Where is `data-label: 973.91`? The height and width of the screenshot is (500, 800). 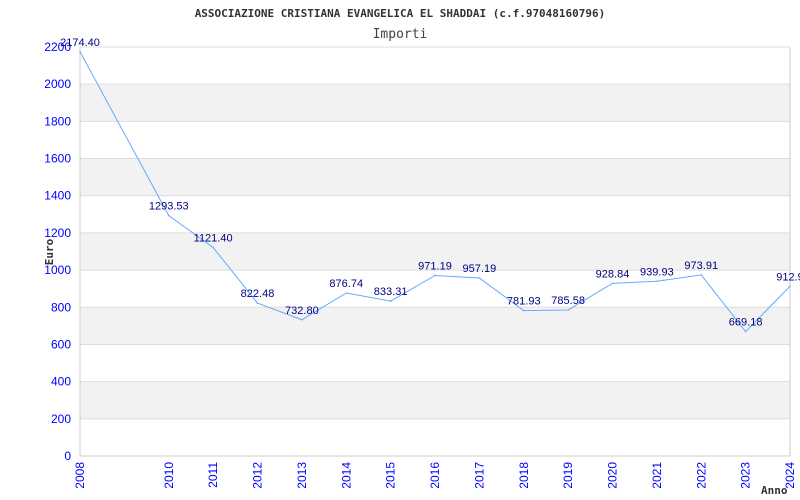 data-label: 973.91 is located at coordinates (701, 266).